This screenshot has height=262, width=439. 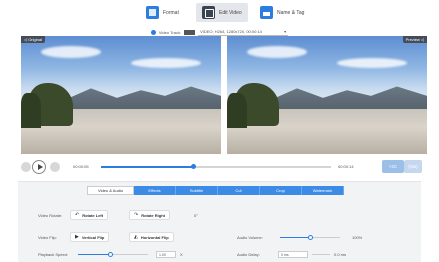 I want to click on audio-volume-handle, so click(x=310, y=237).